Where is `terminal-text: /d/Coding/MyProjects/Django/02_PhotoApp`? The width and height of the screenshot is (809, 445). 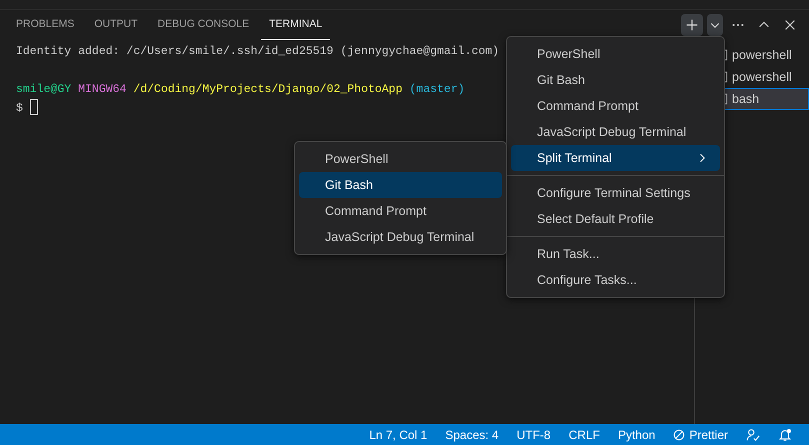 terminal-text: /d/Coding/MyProjects/Django/02_PhotoApp is located at coordinates (267, 89).